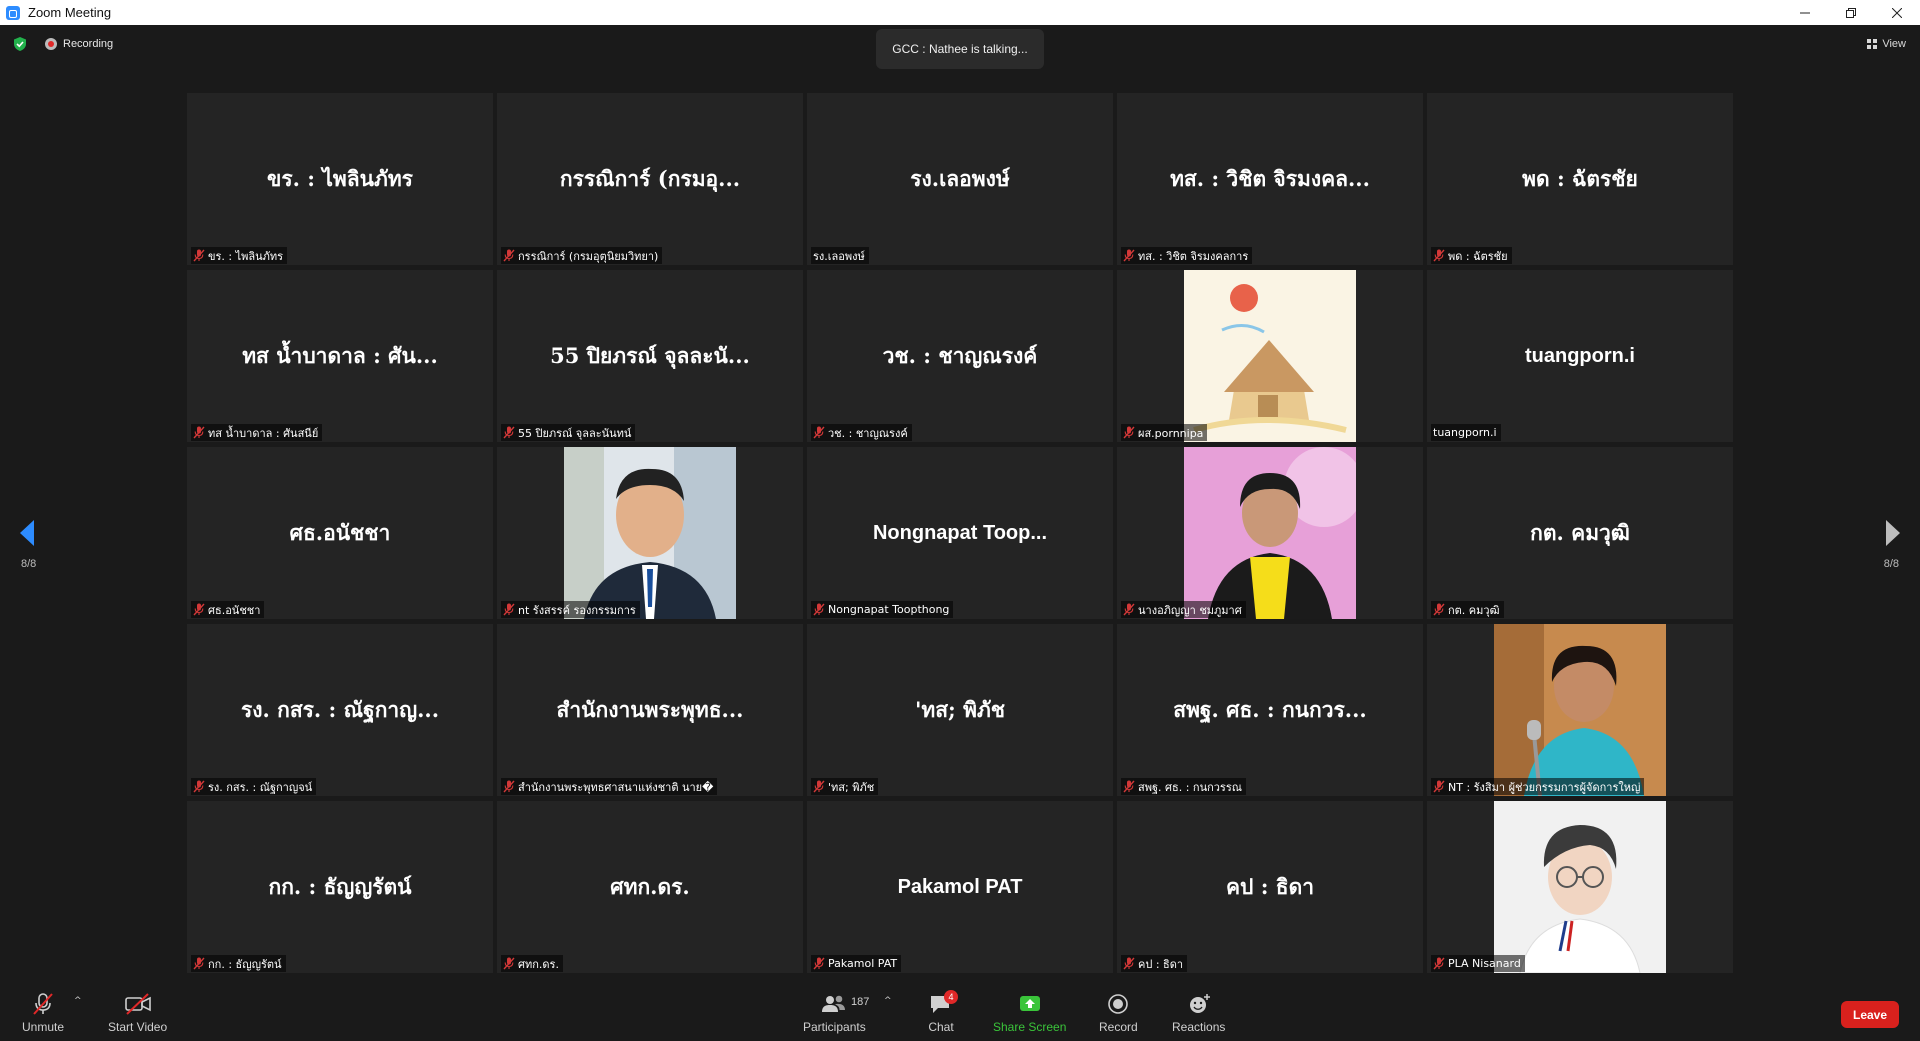 This screenshot has height=1041, width=1920. I want to click on unmute-button: Unmute, so click(43, 1013).